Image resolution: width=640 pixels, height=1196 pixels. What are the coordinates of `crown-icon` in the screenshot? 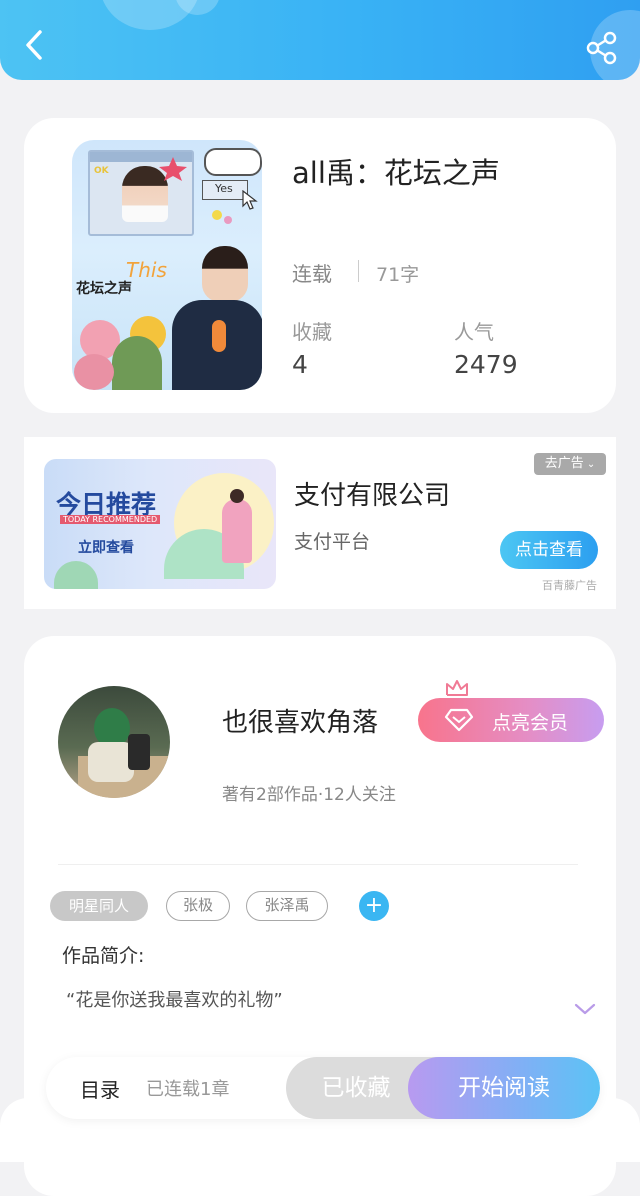 It's located at (457, 688).